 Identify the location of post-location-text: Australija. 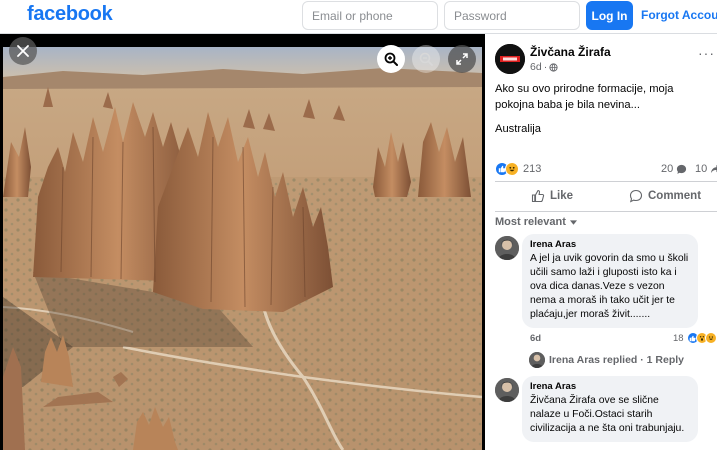
(518, 129).